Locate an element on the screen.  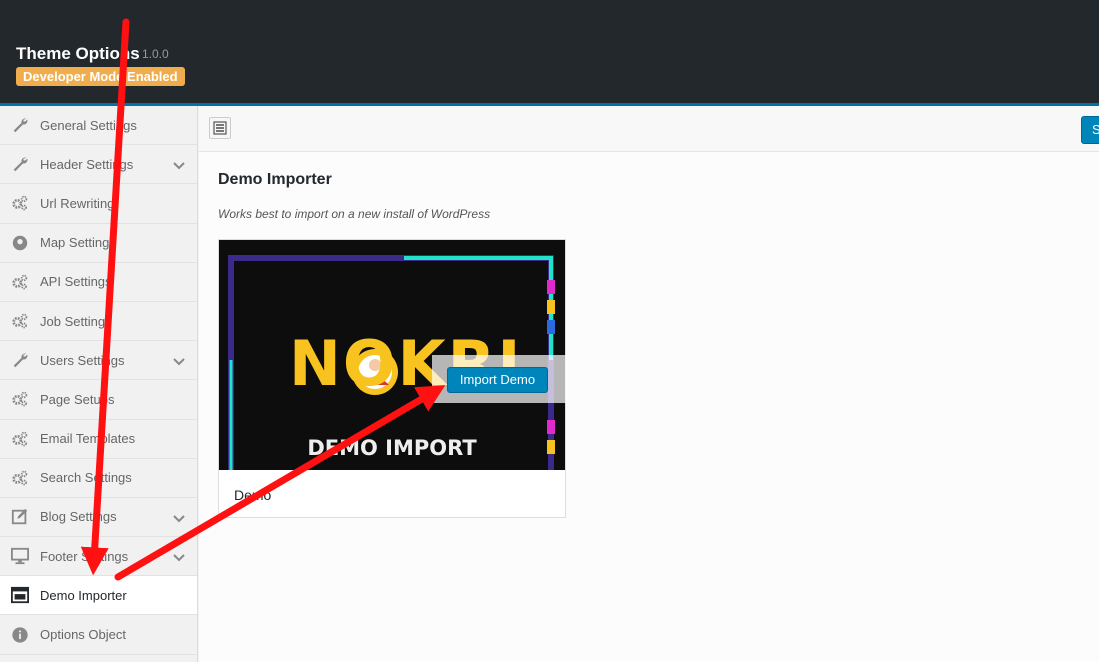
sidebar-item-label: Demo Importer is located at coordinates (83, 595).